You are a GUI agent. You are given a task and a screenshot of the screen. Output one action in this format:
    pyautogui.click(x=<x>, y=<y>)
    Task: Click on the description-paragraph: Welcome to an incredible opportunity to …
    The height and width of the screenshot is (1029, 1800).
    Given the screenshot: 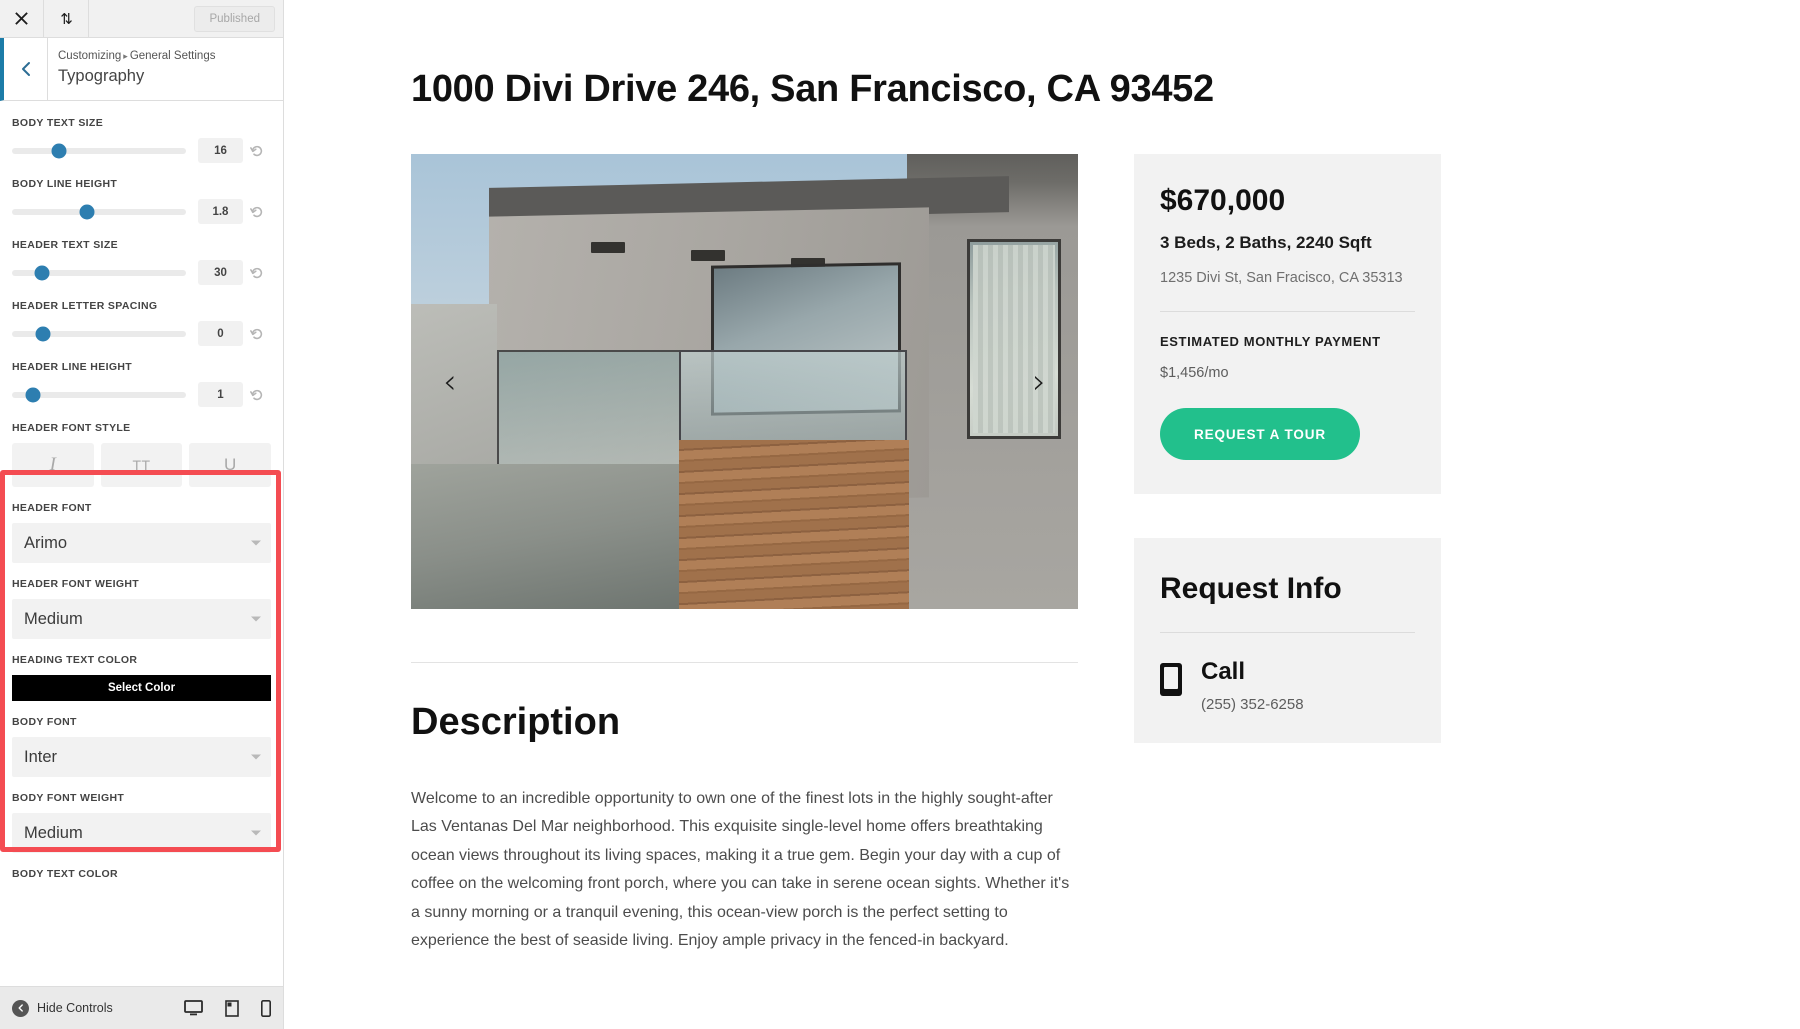 What is the action you would take?
    pyautogui.click(x=740, y=870)
    